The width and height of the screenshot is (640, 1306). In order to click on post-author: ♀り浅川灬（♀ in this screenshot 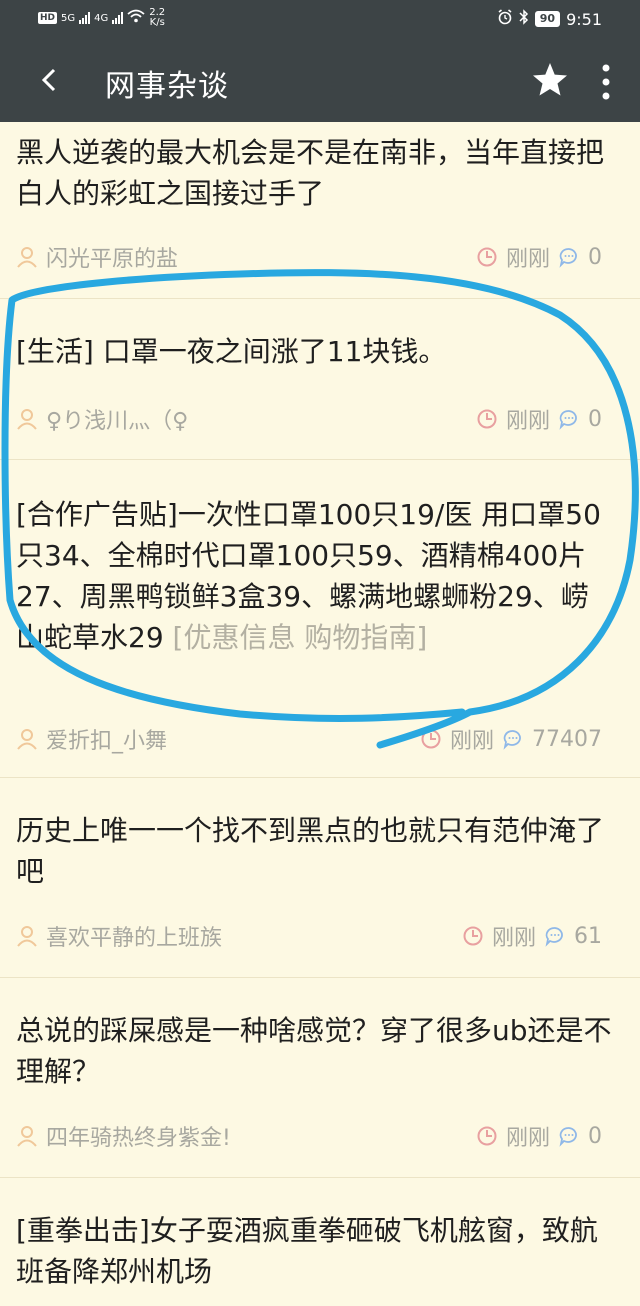, I will do `click(102, 419)`.